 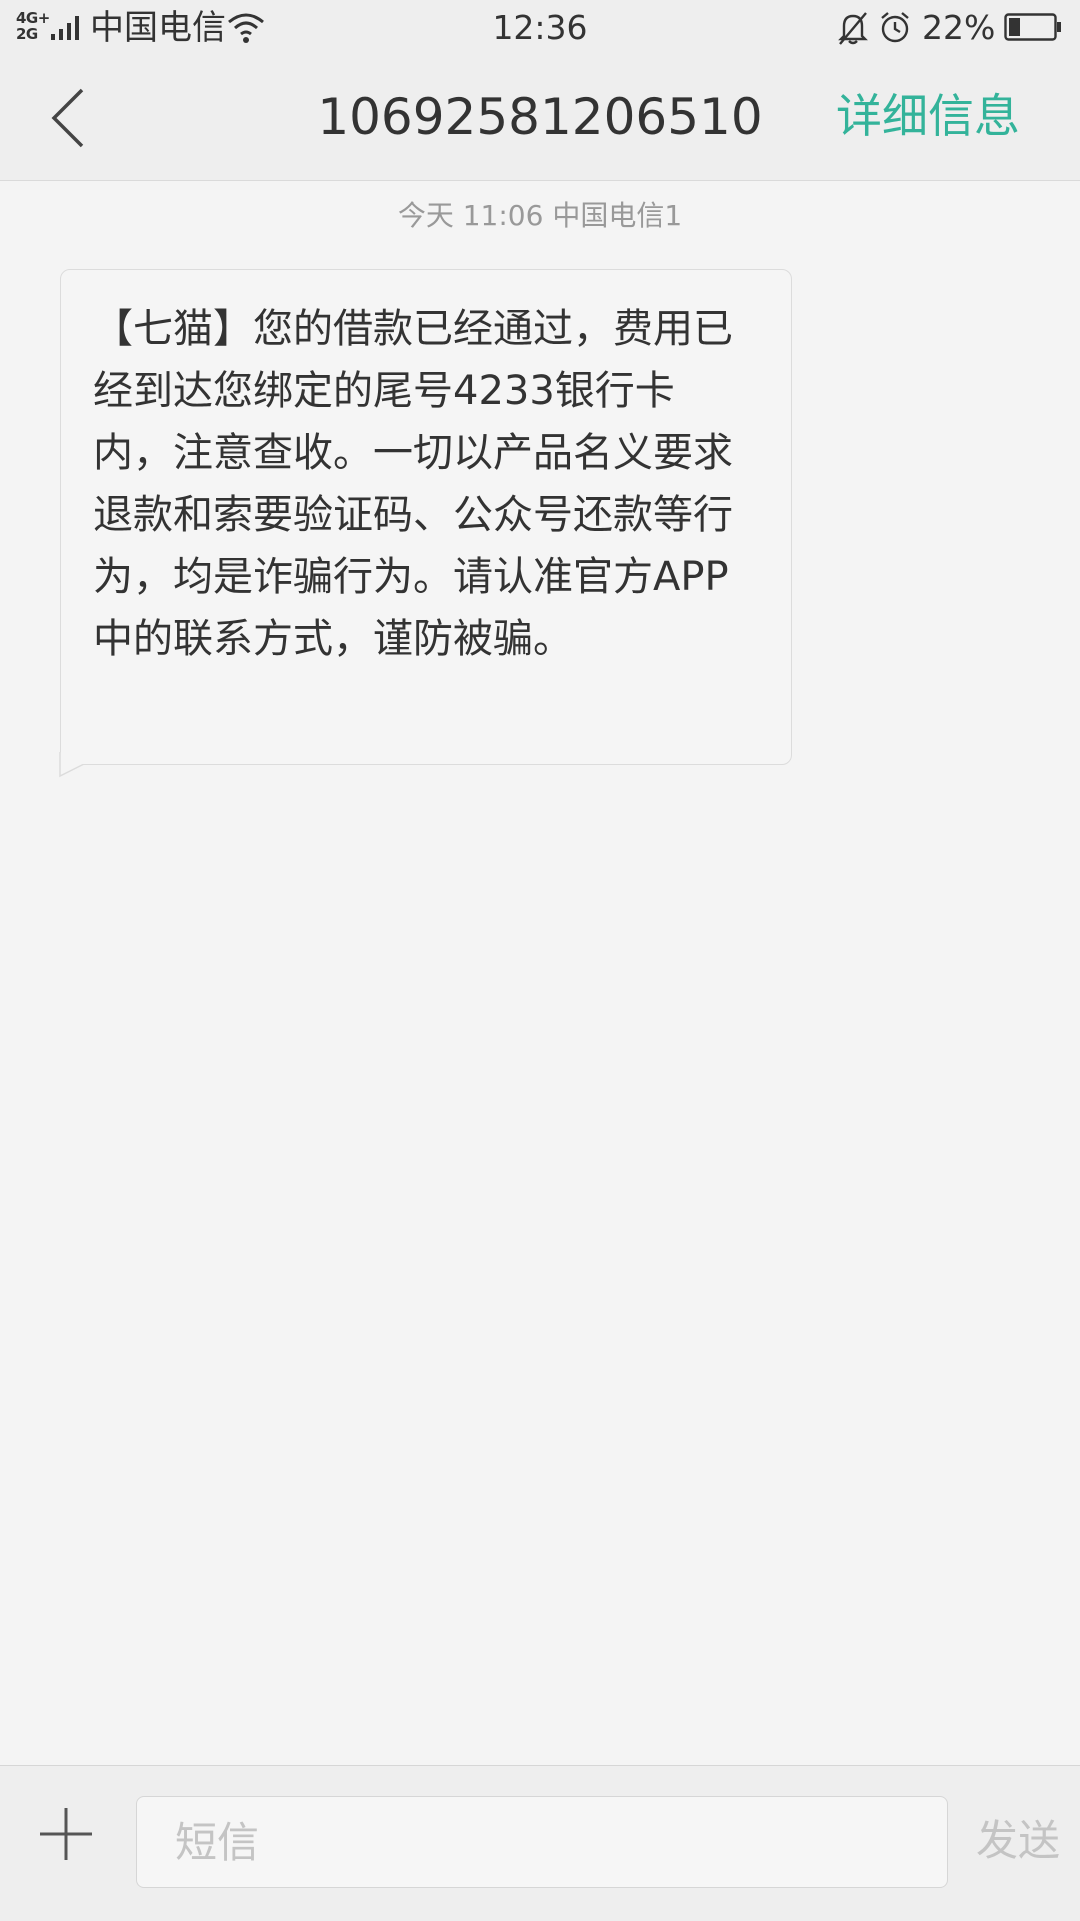 What do you see at coordinates (1032, 27) in the screenshot?
I see `battery-icon` at bounding box center [1032, 27].